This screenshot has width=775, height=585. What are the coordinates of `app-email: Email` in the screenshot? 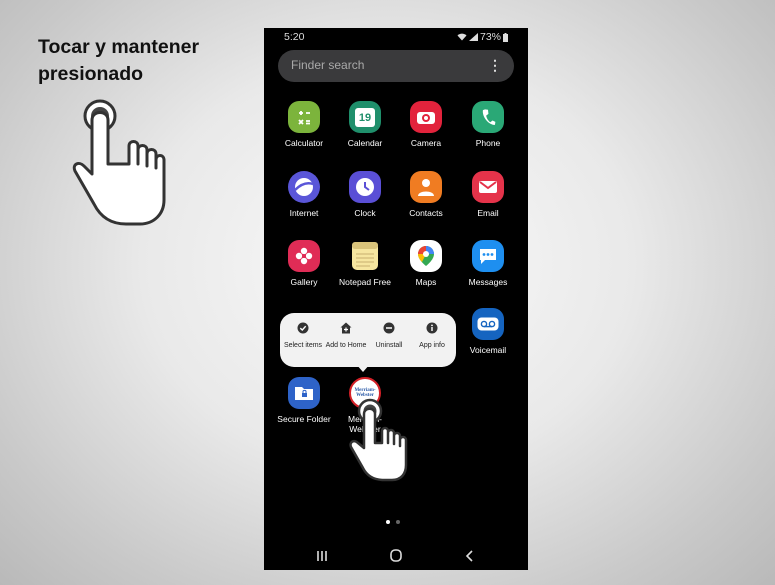 It's located at (488, 194).